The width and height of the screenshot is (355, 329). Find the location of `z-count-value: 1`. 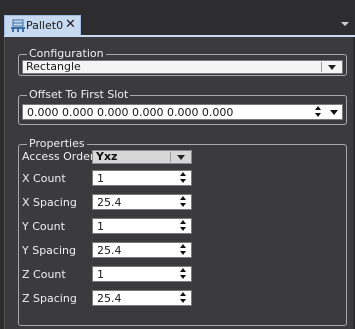

z-count-value: 1 is located at coordinates (100, 274).